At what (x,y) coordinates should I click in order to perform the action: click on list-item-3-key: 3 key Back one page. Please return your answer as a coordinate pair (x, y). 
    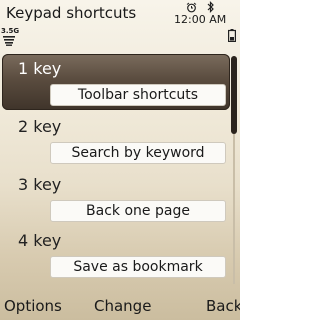
    Looking at the image, I should click on (116, 198).